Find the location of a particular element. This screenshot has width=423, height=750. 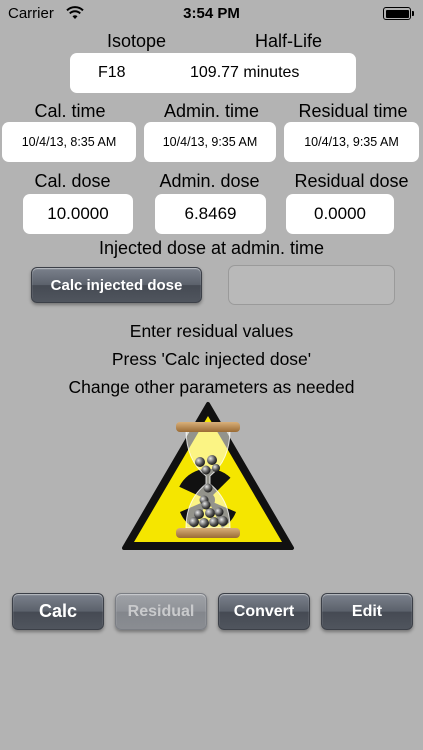

isotope-value: F18 is located at coordinates (112, 72).